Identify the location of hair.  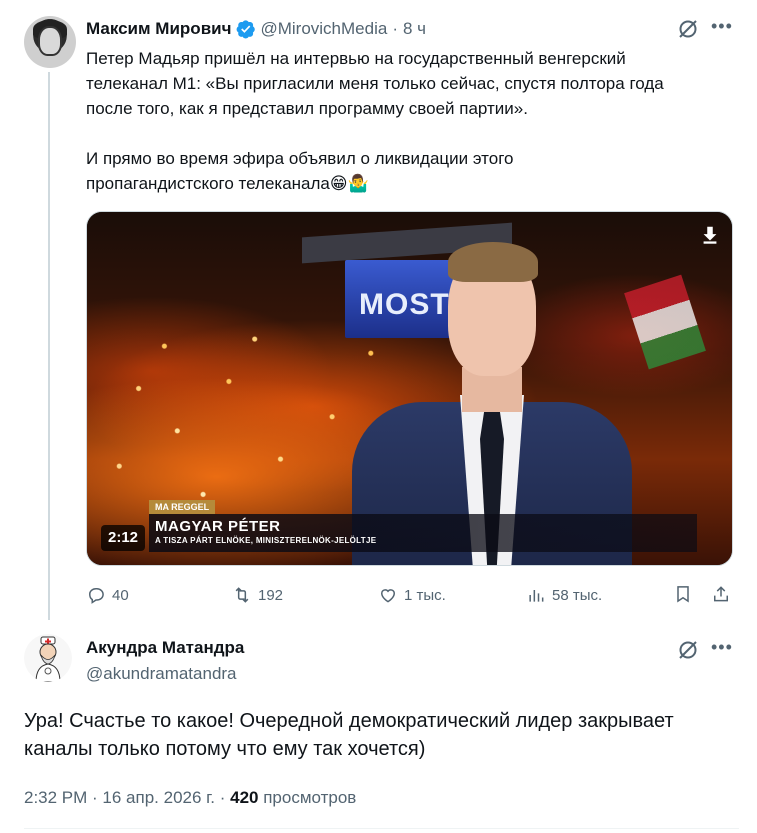
(493, 262).